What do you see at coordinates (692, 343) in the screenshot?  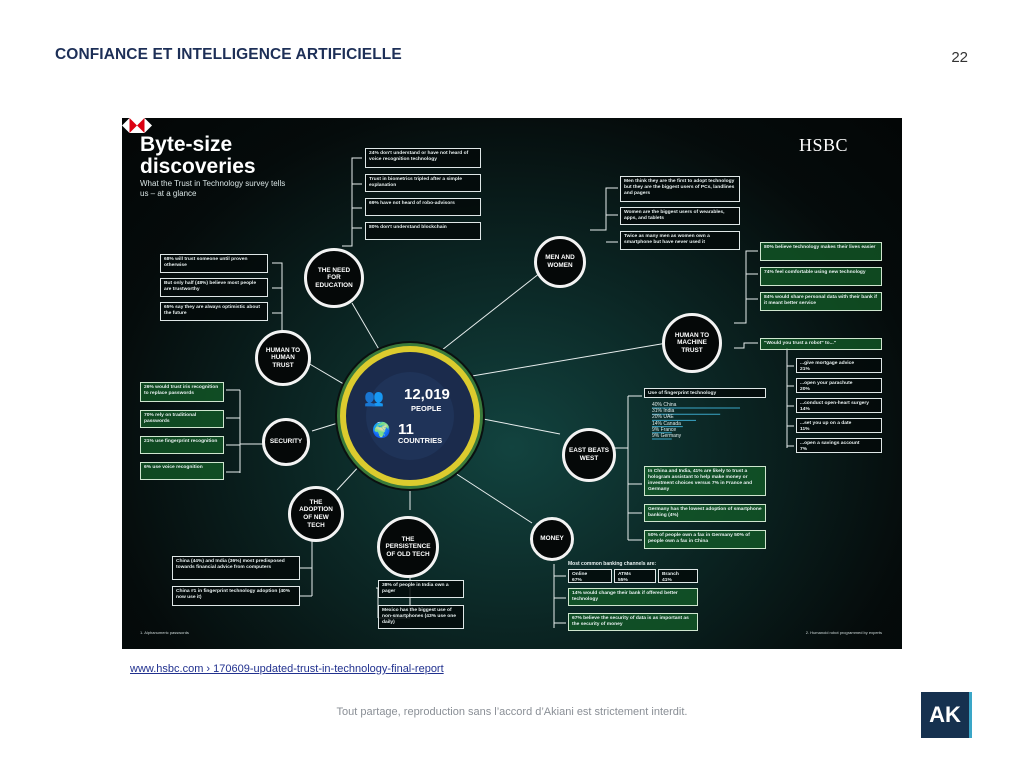 I see `node-human-to-machine: HUMAN TO MACHINE TRUST` at bounding box center [692, 343].